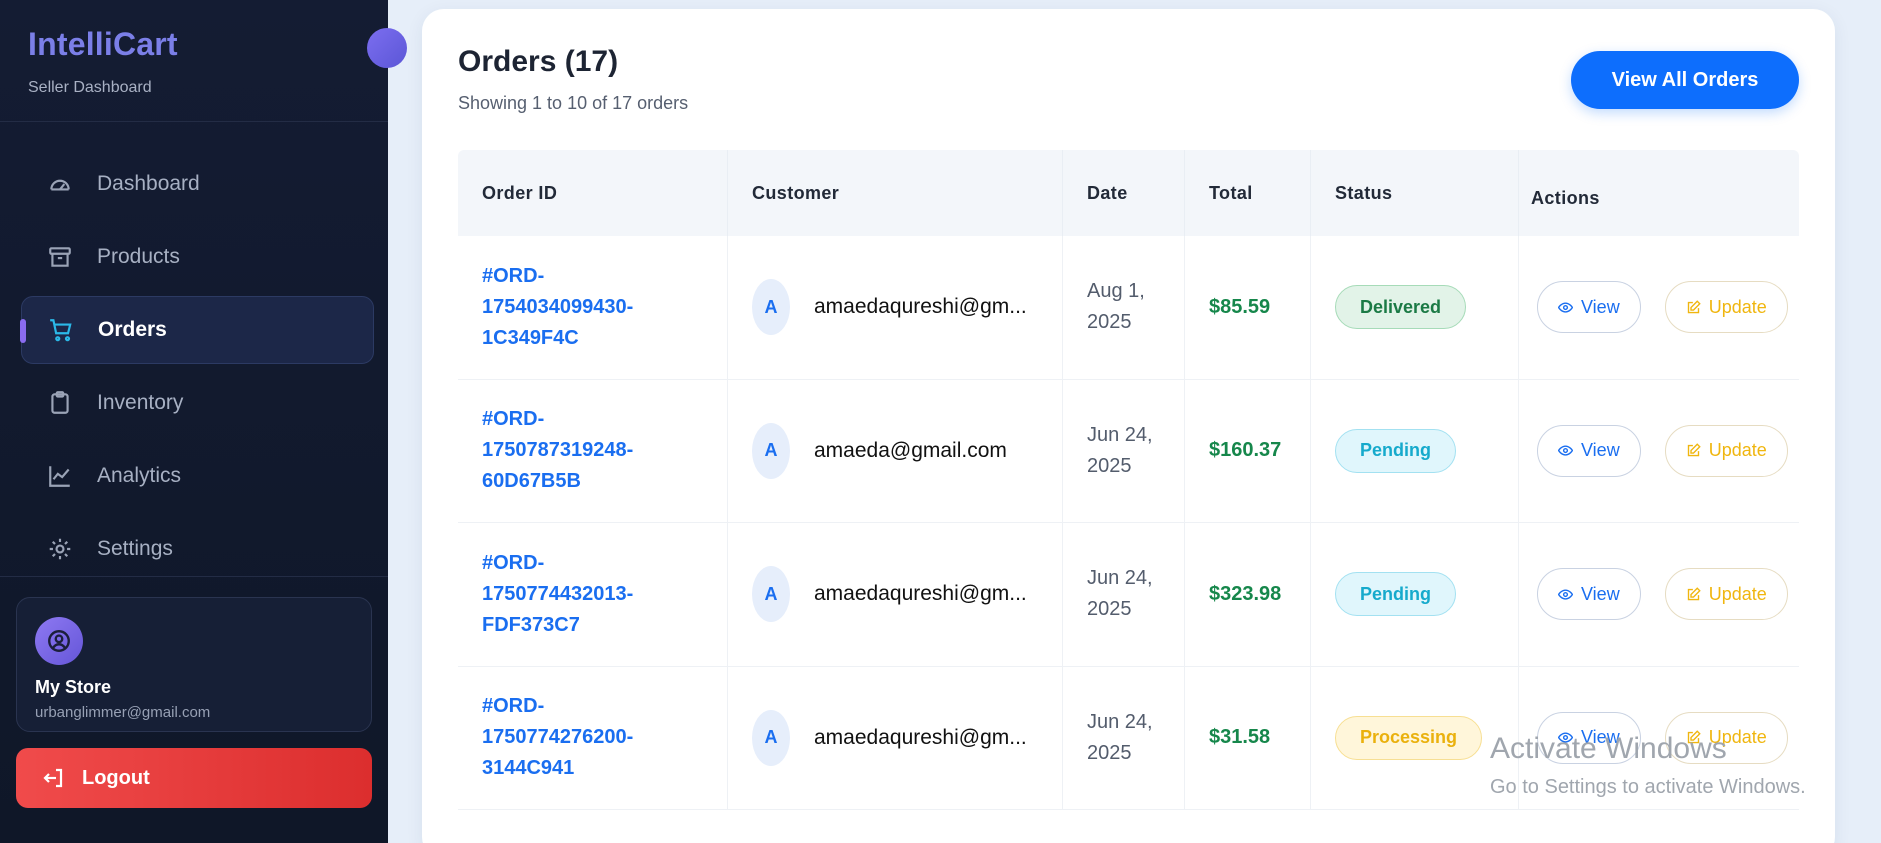 Image resolution: width=1881 pixels, height=843 pixels. I want to click on sidebar-item-settings: Settings, so click(197, 549).